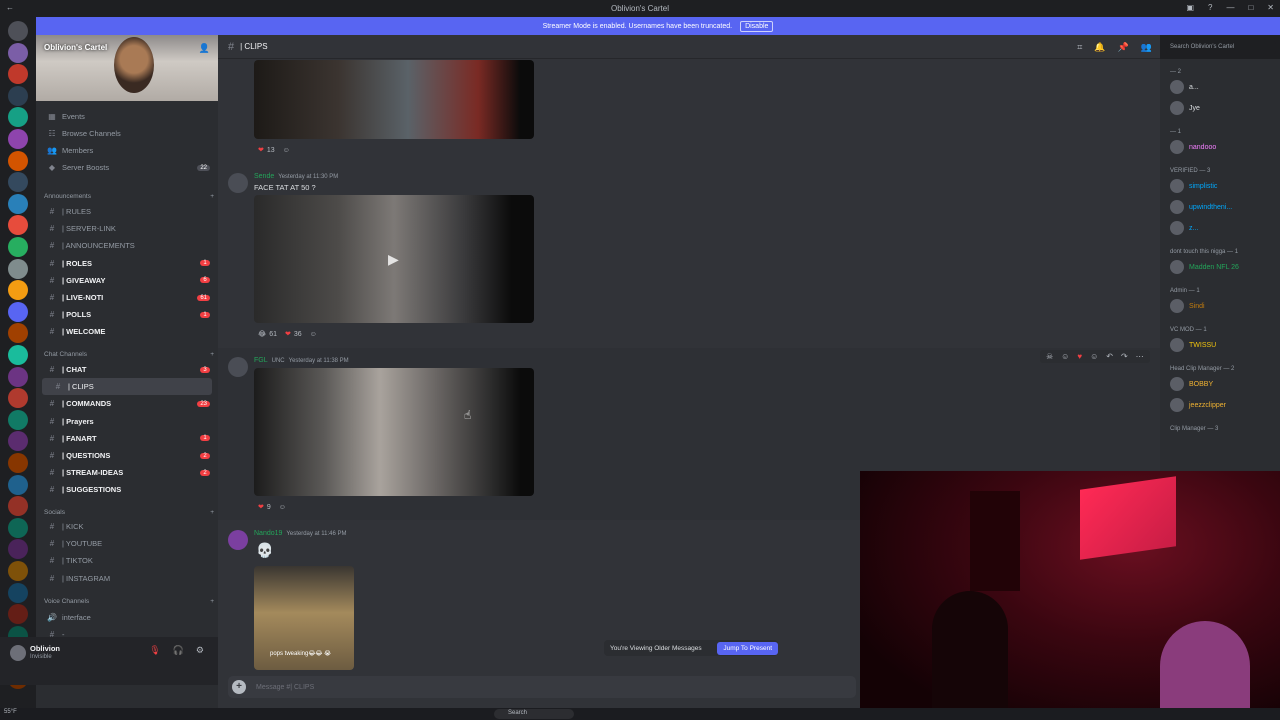  I want to click on message-input: Message #| CLIPS, so click(285, 687).